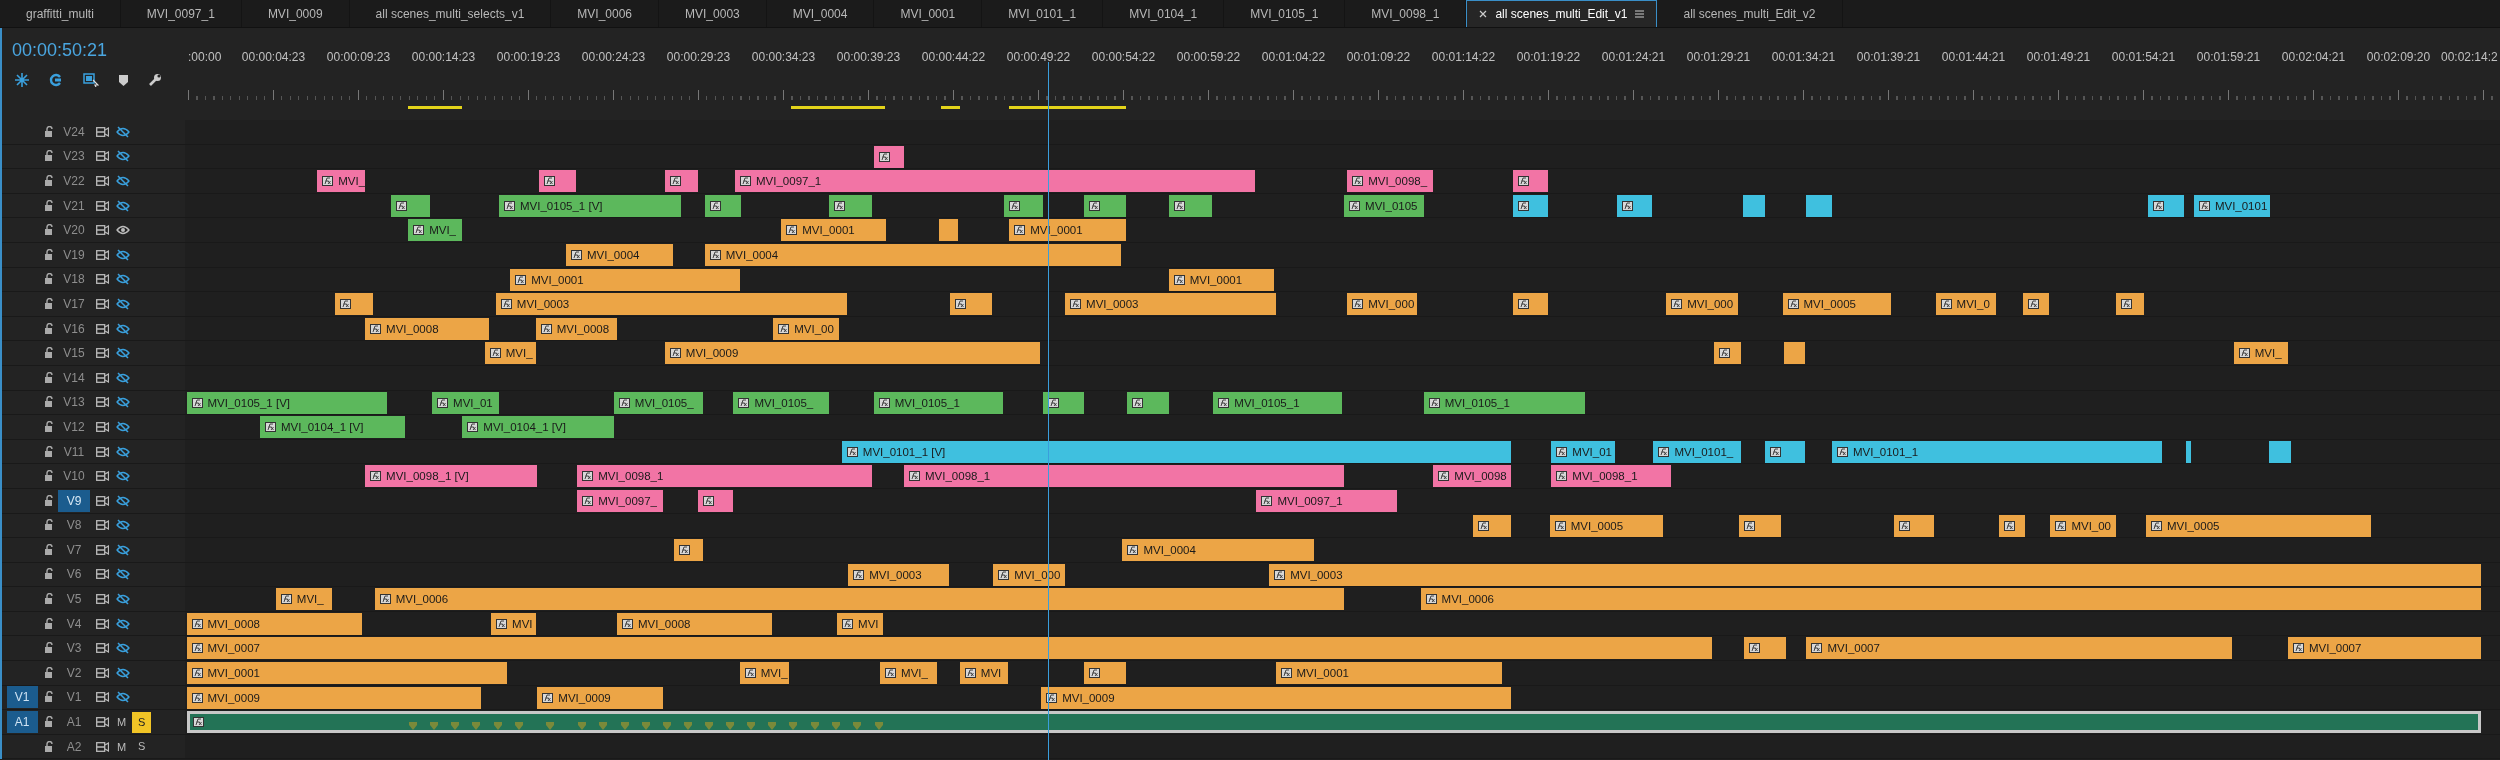 The image size is (2500, 760). Describe the element at coordinates (806, 328) in the screenshot. I see `video-clip: MVI_00` at that location.